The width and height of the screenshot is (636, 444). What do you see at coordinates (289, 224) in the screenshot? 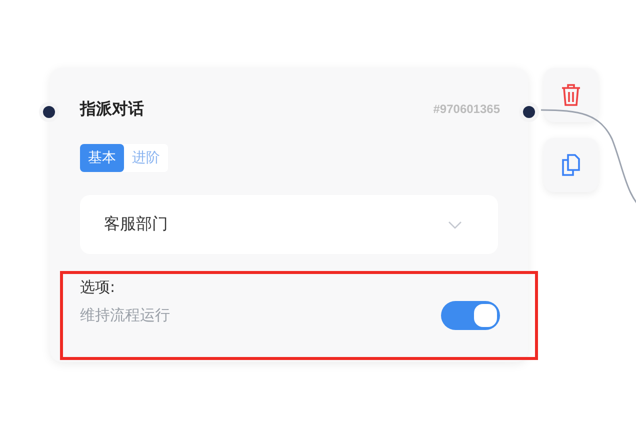
I see `department-dropdown: 客服部门` at bounding box center [289, 224].